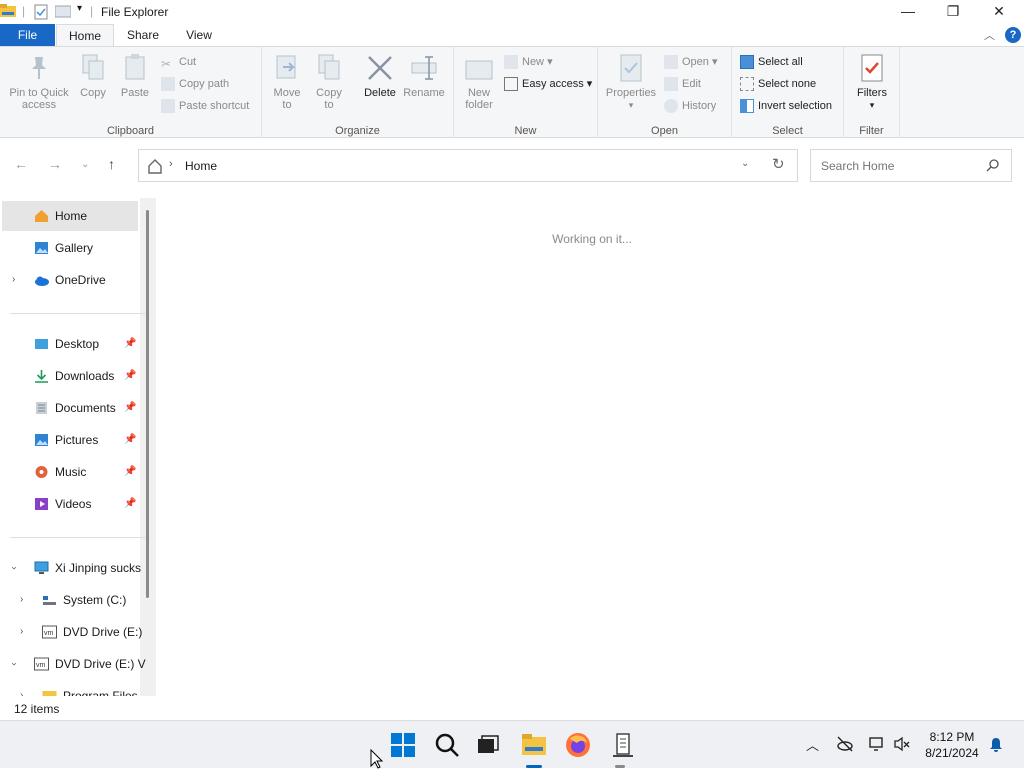 The width and height of the screenshot is (1024, 769). I want to click on refresh-icon: ↻, so click(778, 164).